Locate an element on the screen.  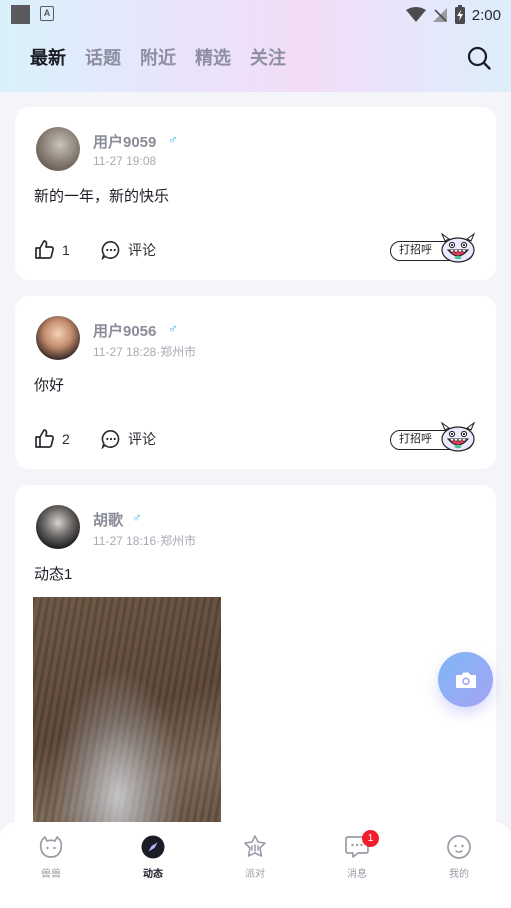
camera-icon is located at coordinates (465, 680).